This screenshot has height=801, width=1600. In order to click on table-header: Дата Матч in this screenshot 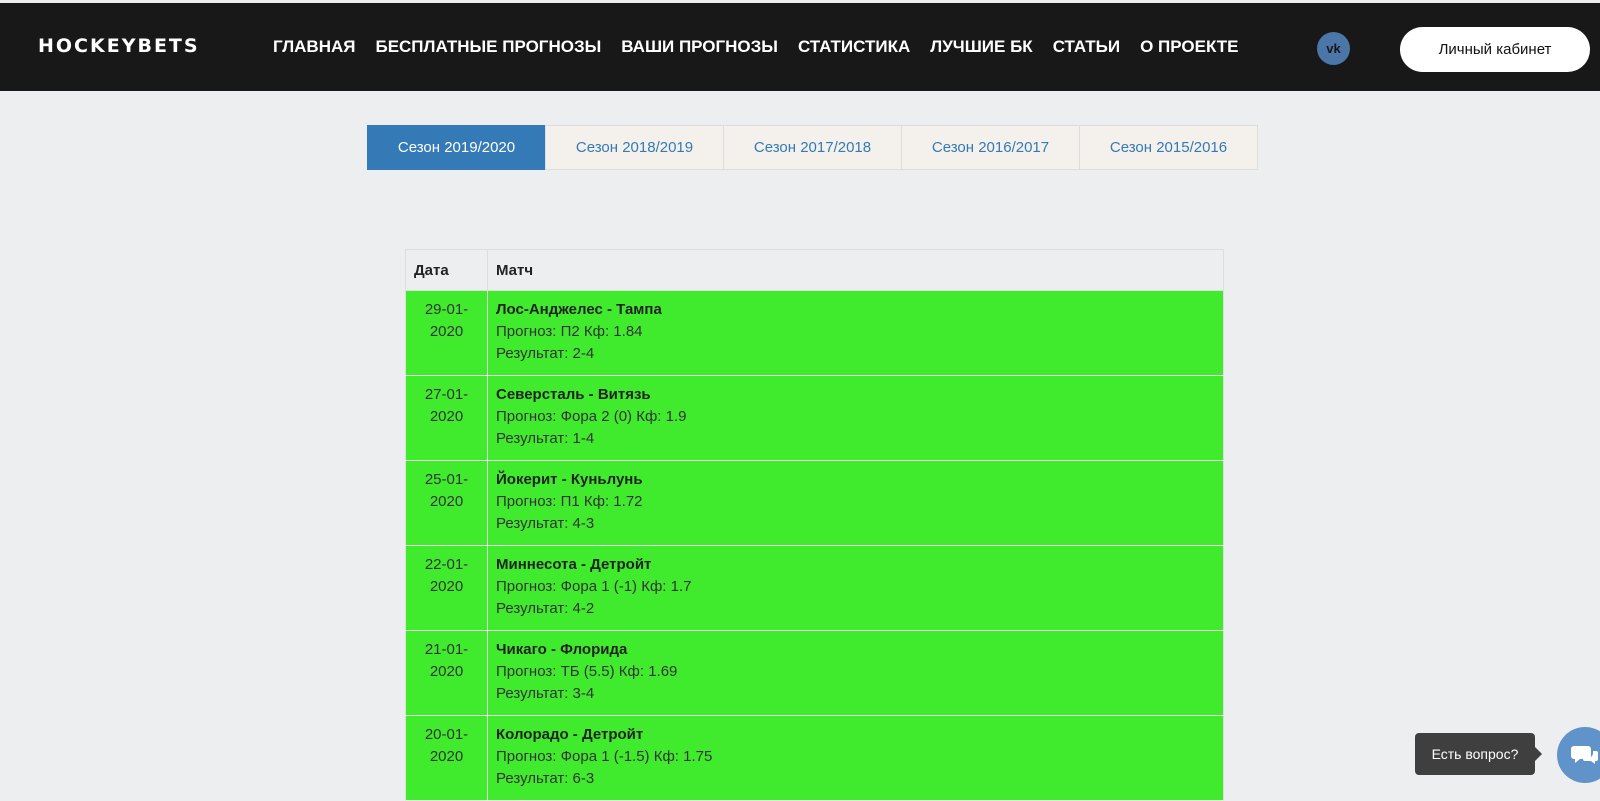, I will do `click(814, 270)`.